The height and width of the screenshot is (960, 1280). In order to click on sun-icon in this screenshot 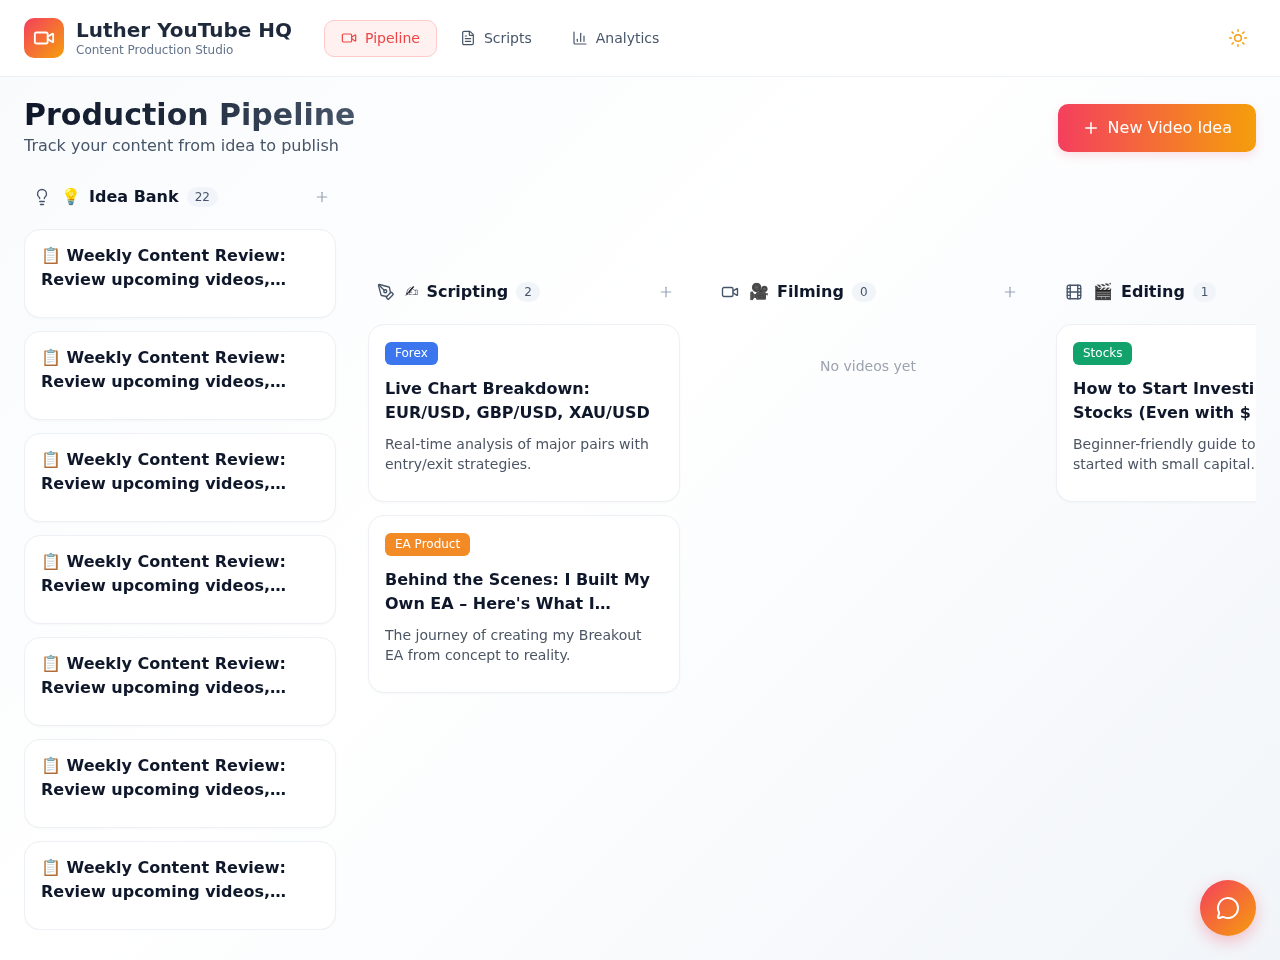, I will do `click(1238, 38)`.